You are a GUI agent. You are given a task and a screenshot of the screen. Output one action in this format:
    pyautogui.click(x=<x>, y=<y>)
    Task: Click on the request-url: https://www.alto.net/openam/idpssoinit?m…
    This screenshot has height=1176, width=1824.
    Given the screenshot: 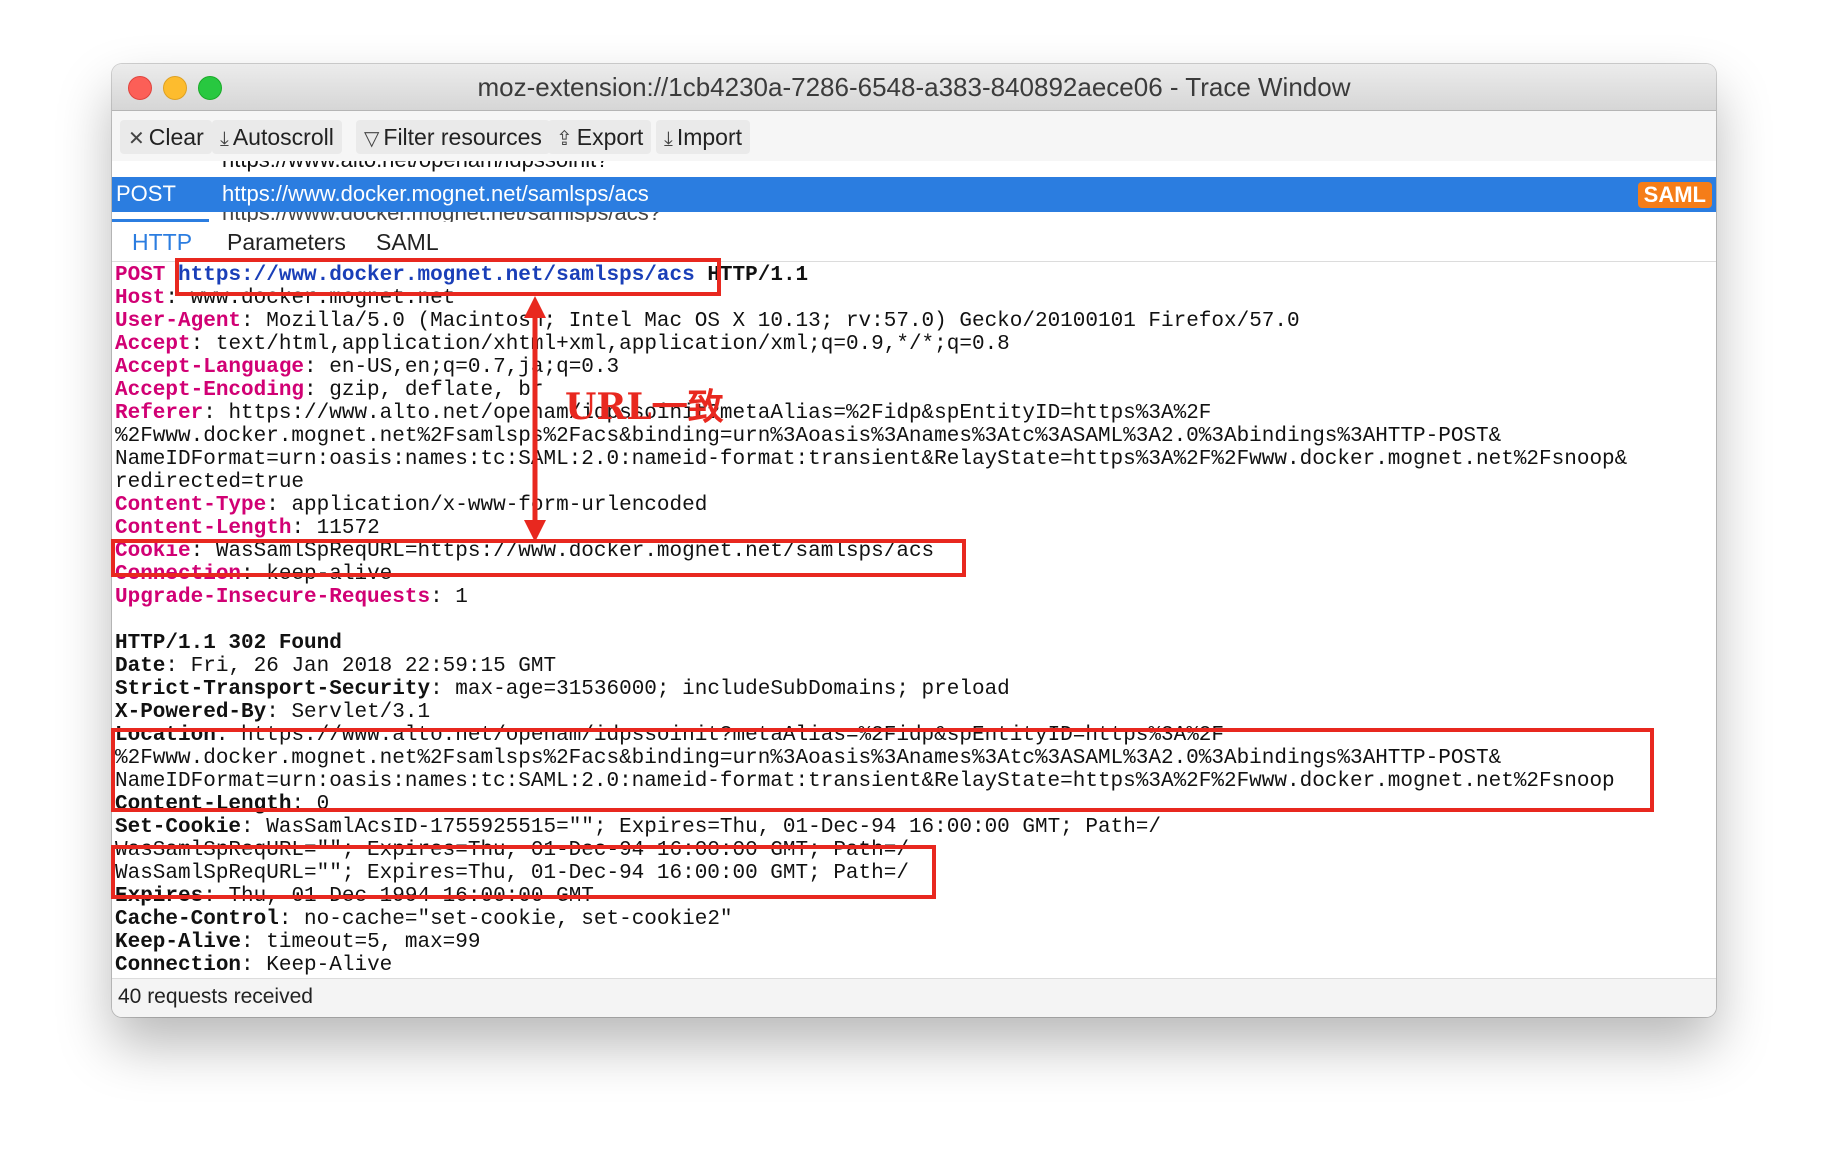 What is the action you would take?
    pyautogui.click(x=969, y=169)
    